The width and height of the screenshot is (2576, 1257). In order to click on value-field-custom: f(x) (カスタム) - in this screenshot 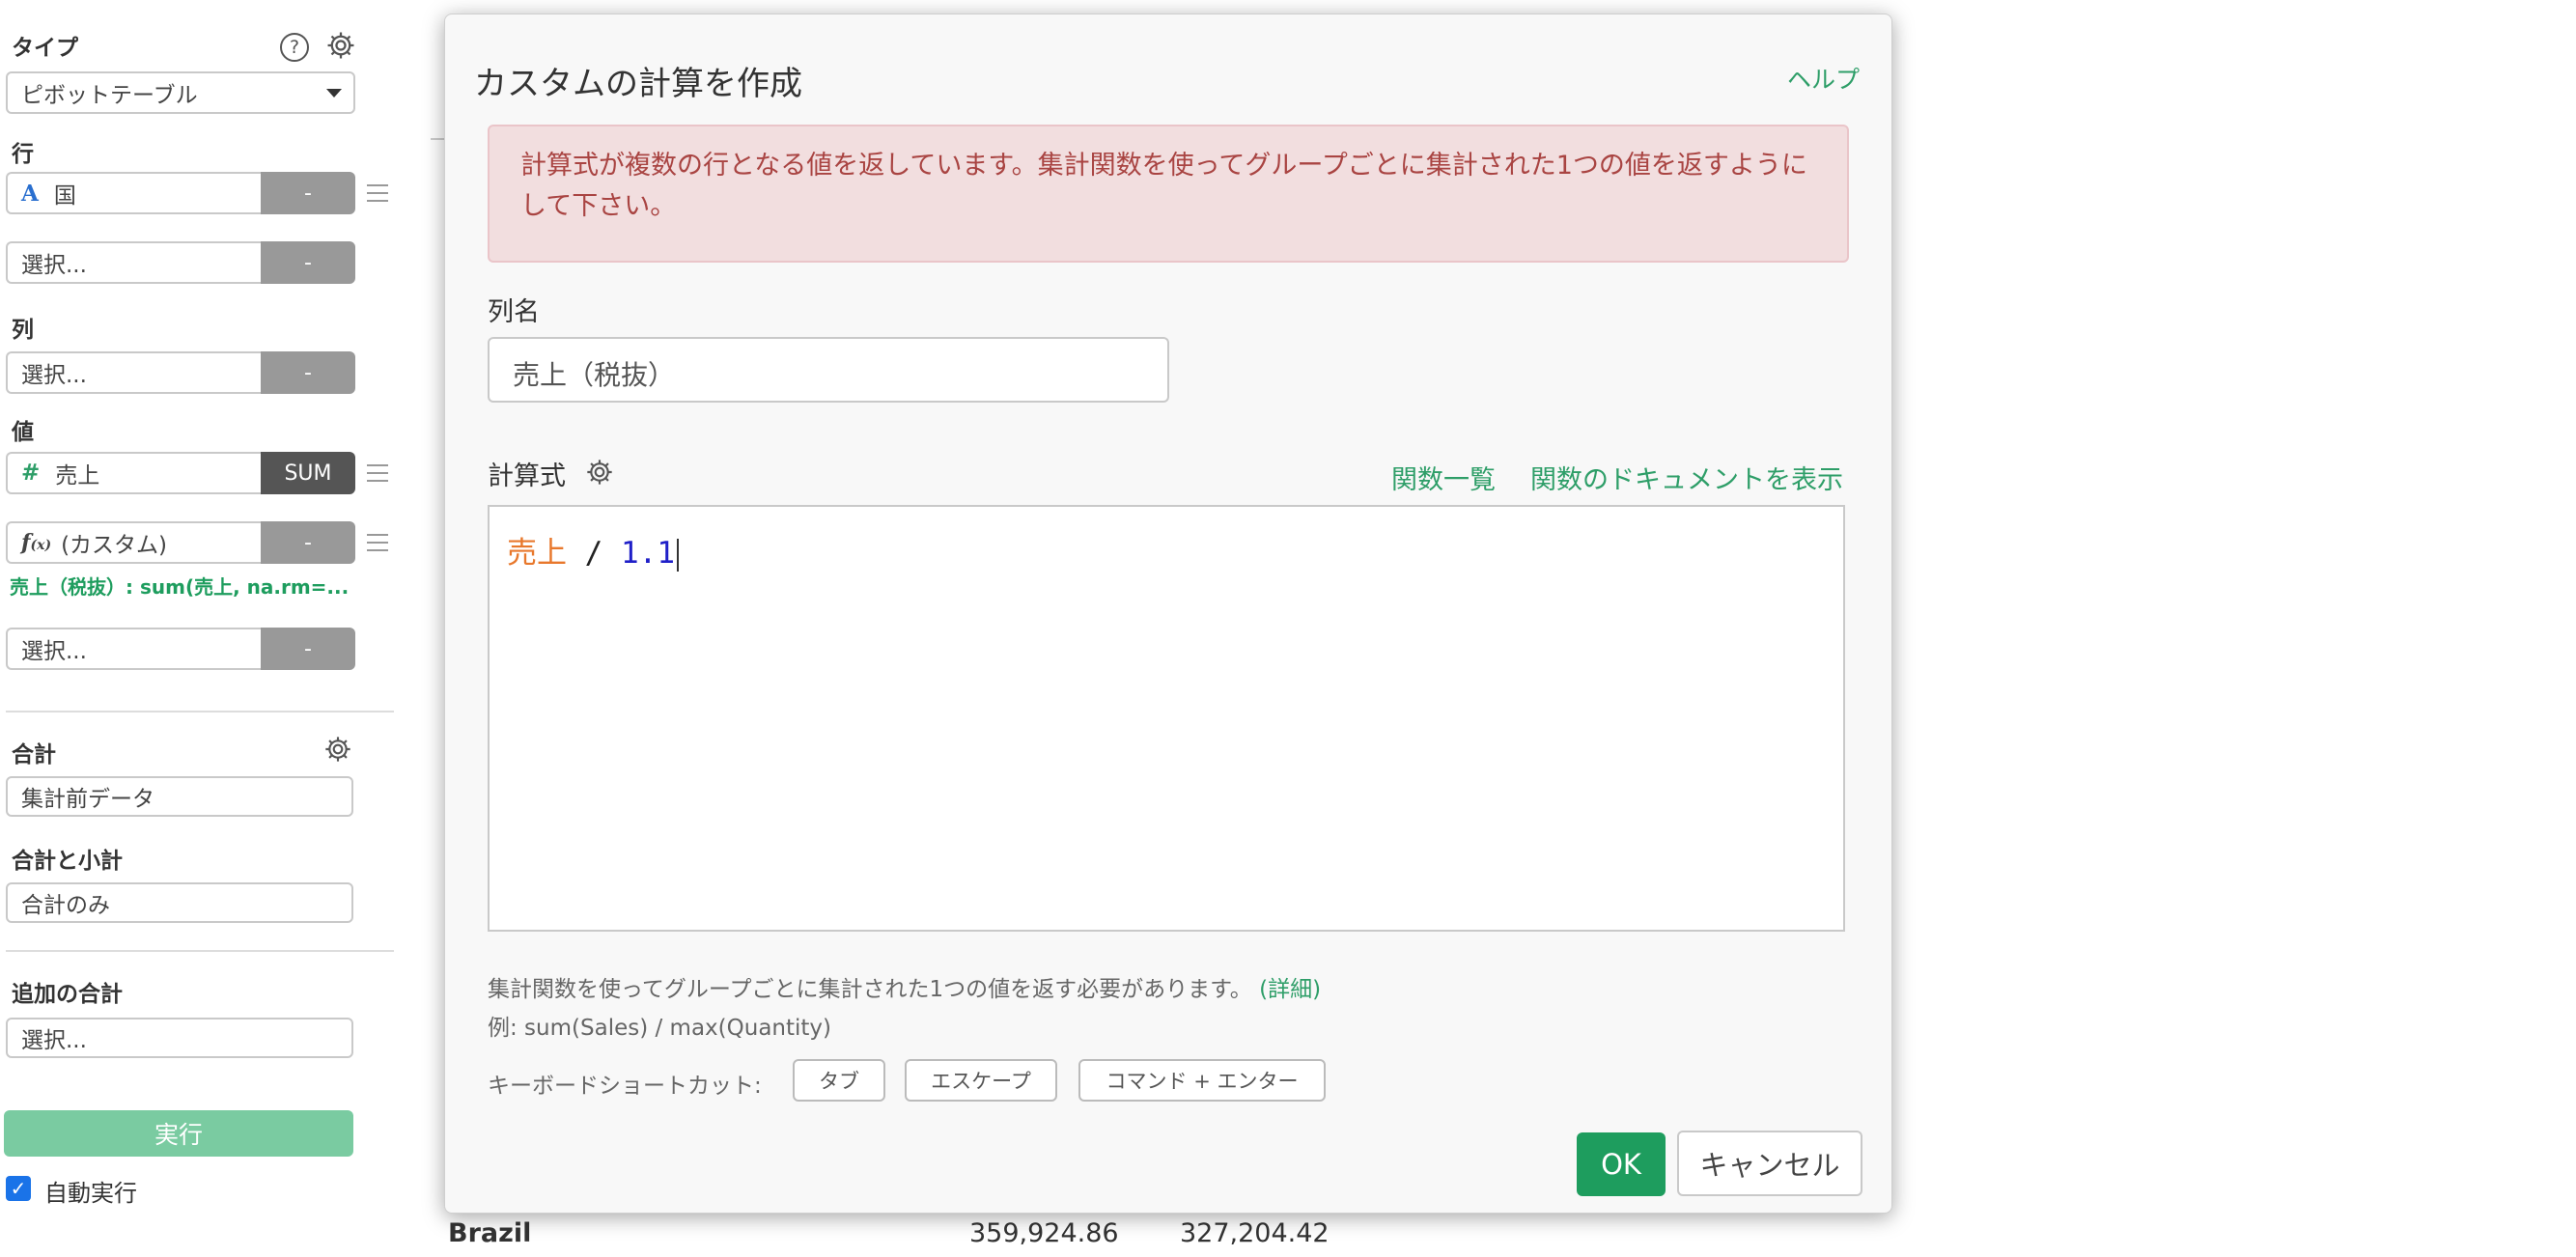, I will do `click(181, 542)`.